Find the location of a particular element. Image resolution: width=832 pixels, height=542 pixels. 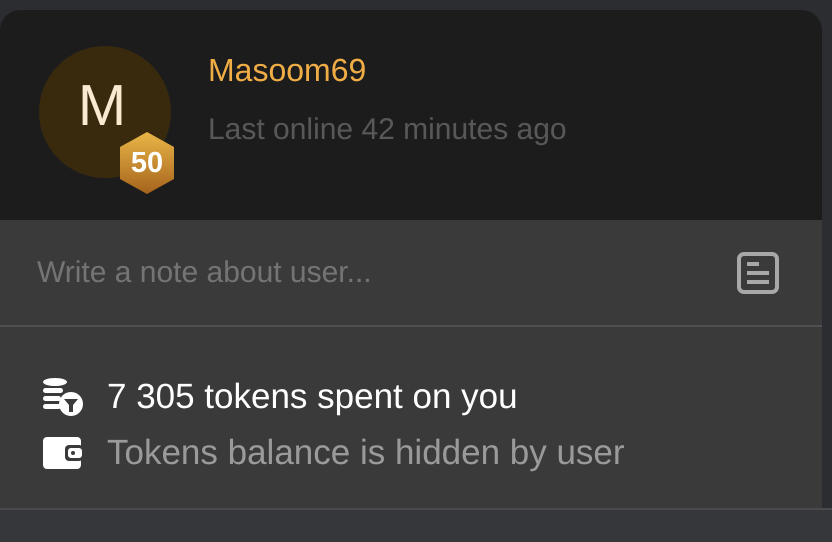

level-badge: 50 is located at coordinates (147, 163).